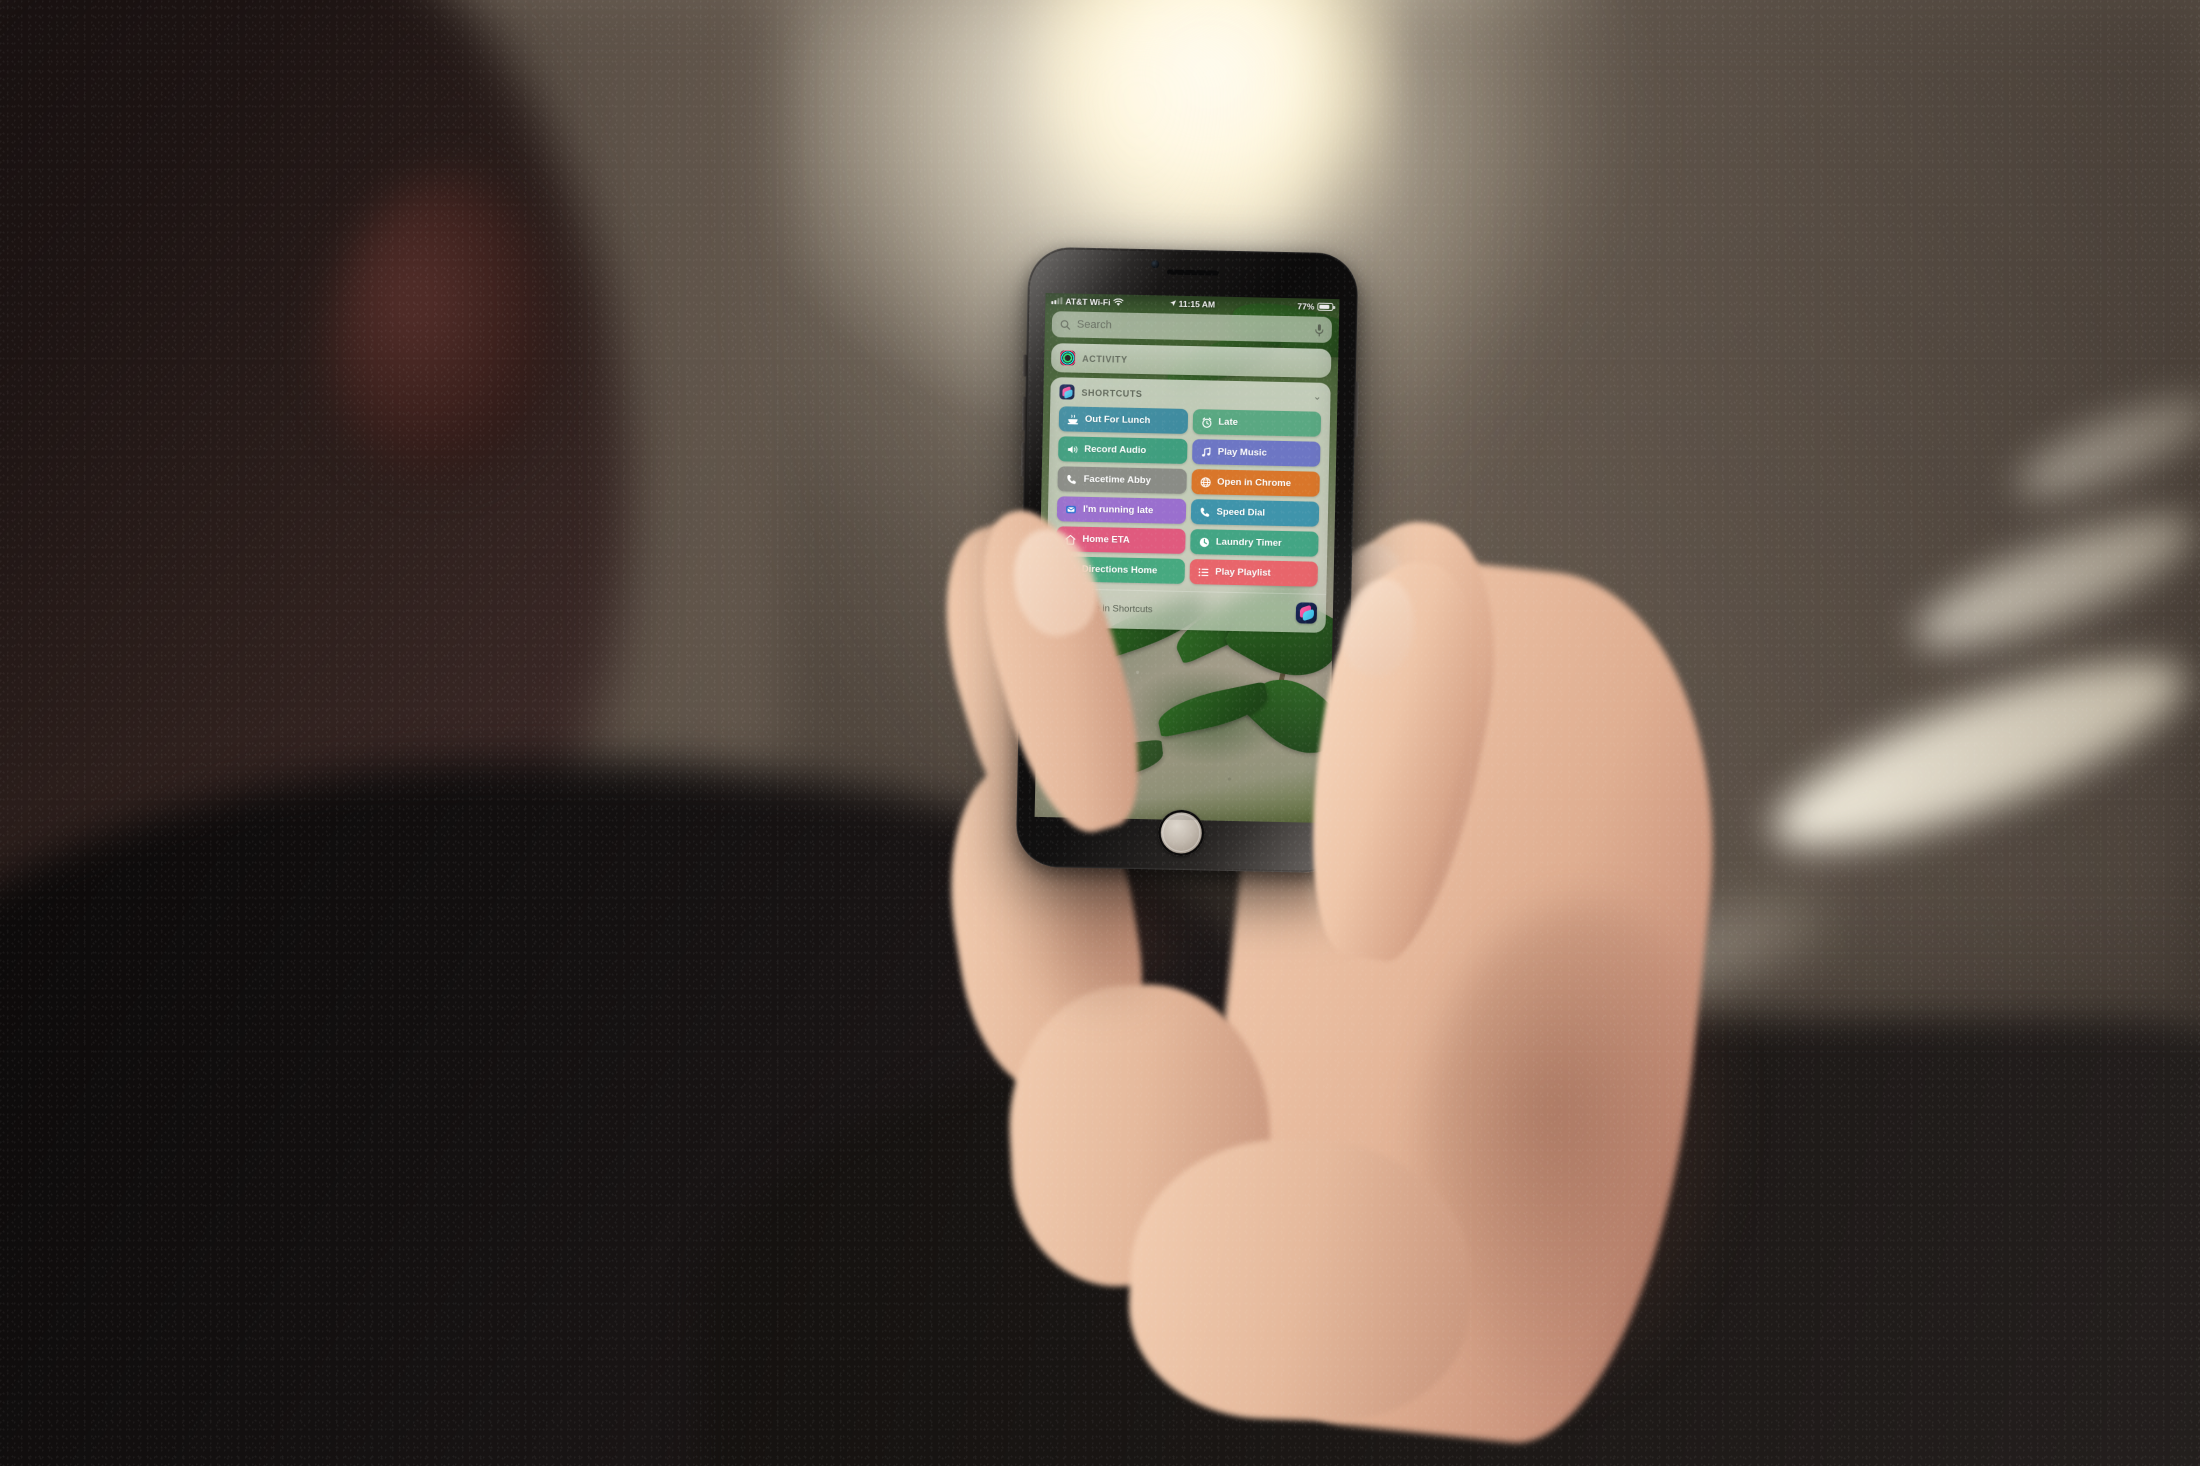 This screenshot has height=1466, width=2200. What do you see at coordinates (1241, 512) in the screenshot?
I see `shortcut-label: Speed Dial` at bounding box center [1241, 512].